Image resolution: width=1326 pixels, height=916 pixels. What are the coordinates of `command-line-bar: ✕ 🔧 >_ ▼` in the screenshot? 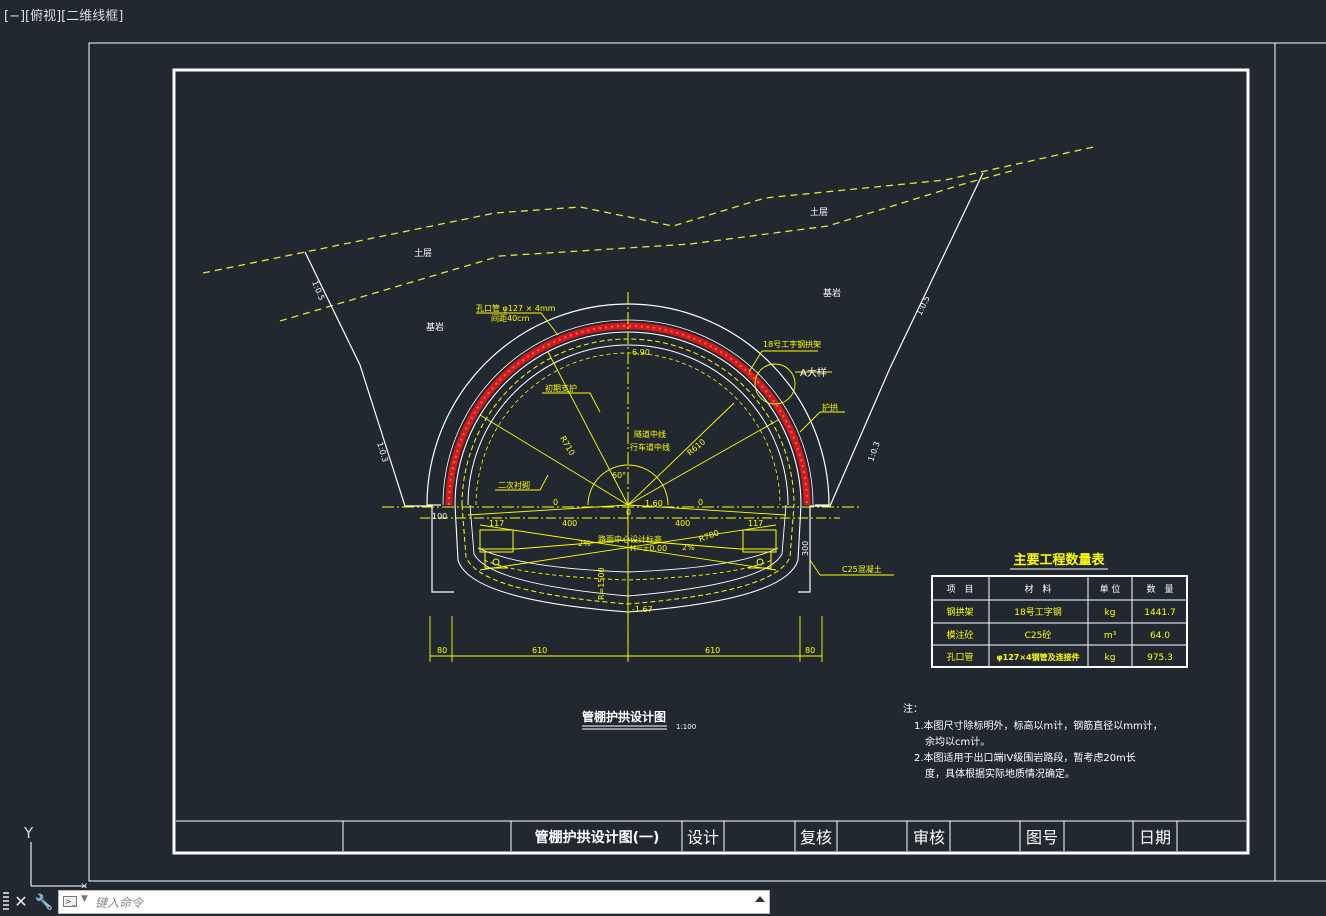 It's located at (663, 902).